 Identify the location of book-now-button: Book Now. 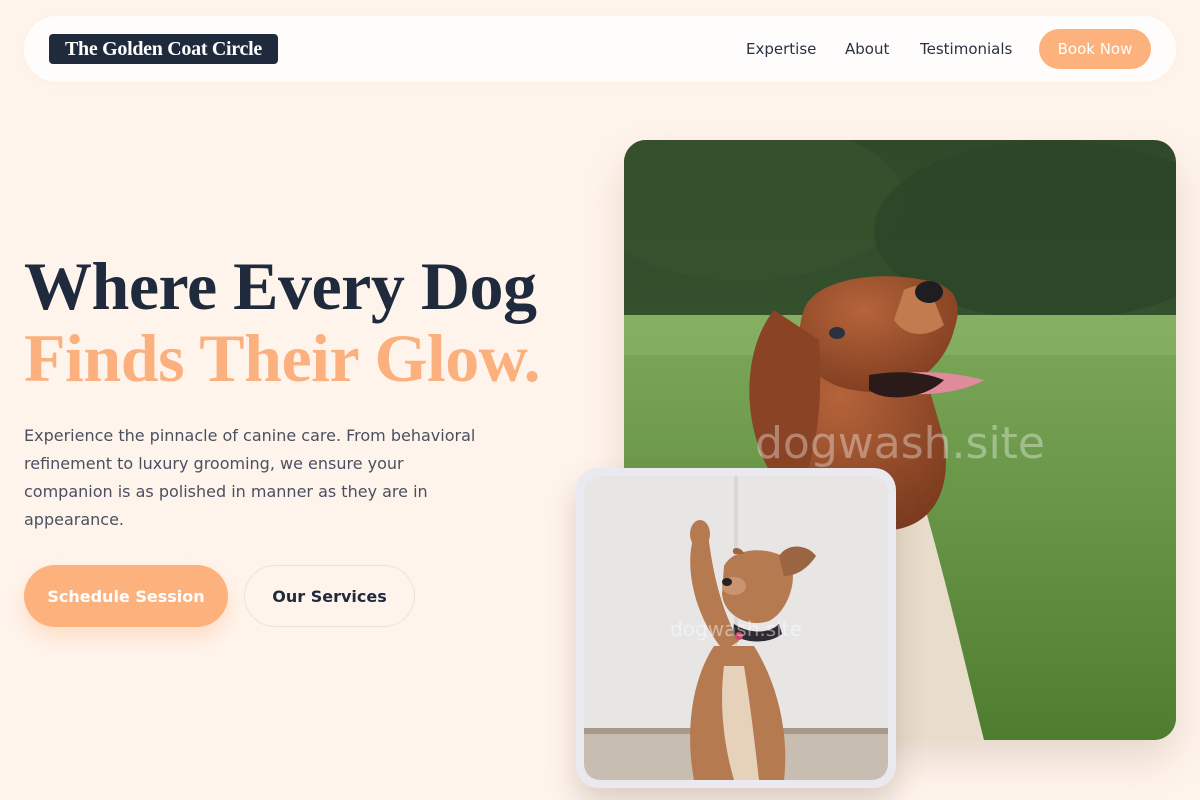
(1095, 49).